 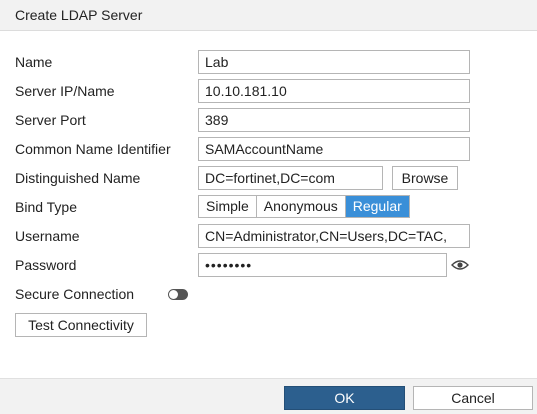 I want to click on secure-connection-label: Secure Connection, so click(x=75, y=294).